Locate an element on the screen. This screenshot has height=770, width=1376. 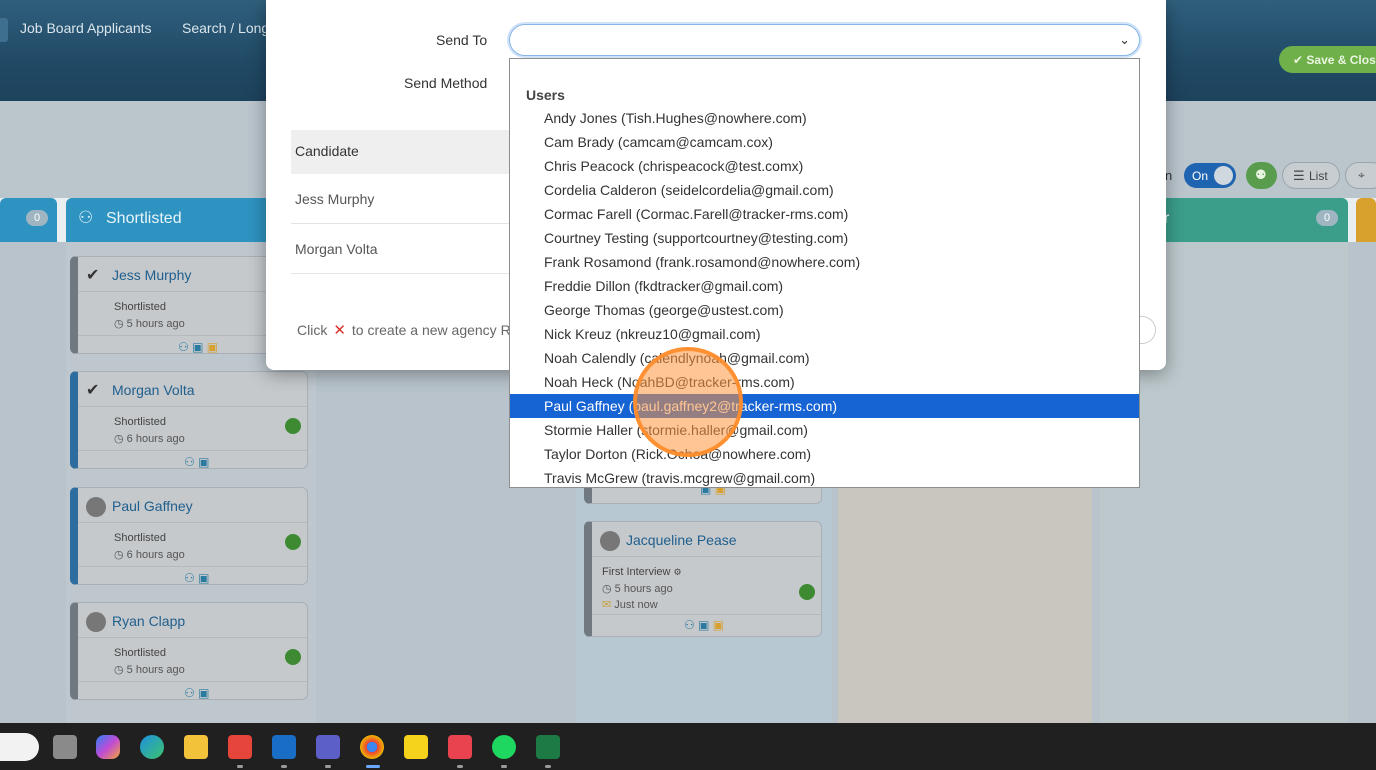
table-row: Morgan Volta is located at coordinates (406, 249).